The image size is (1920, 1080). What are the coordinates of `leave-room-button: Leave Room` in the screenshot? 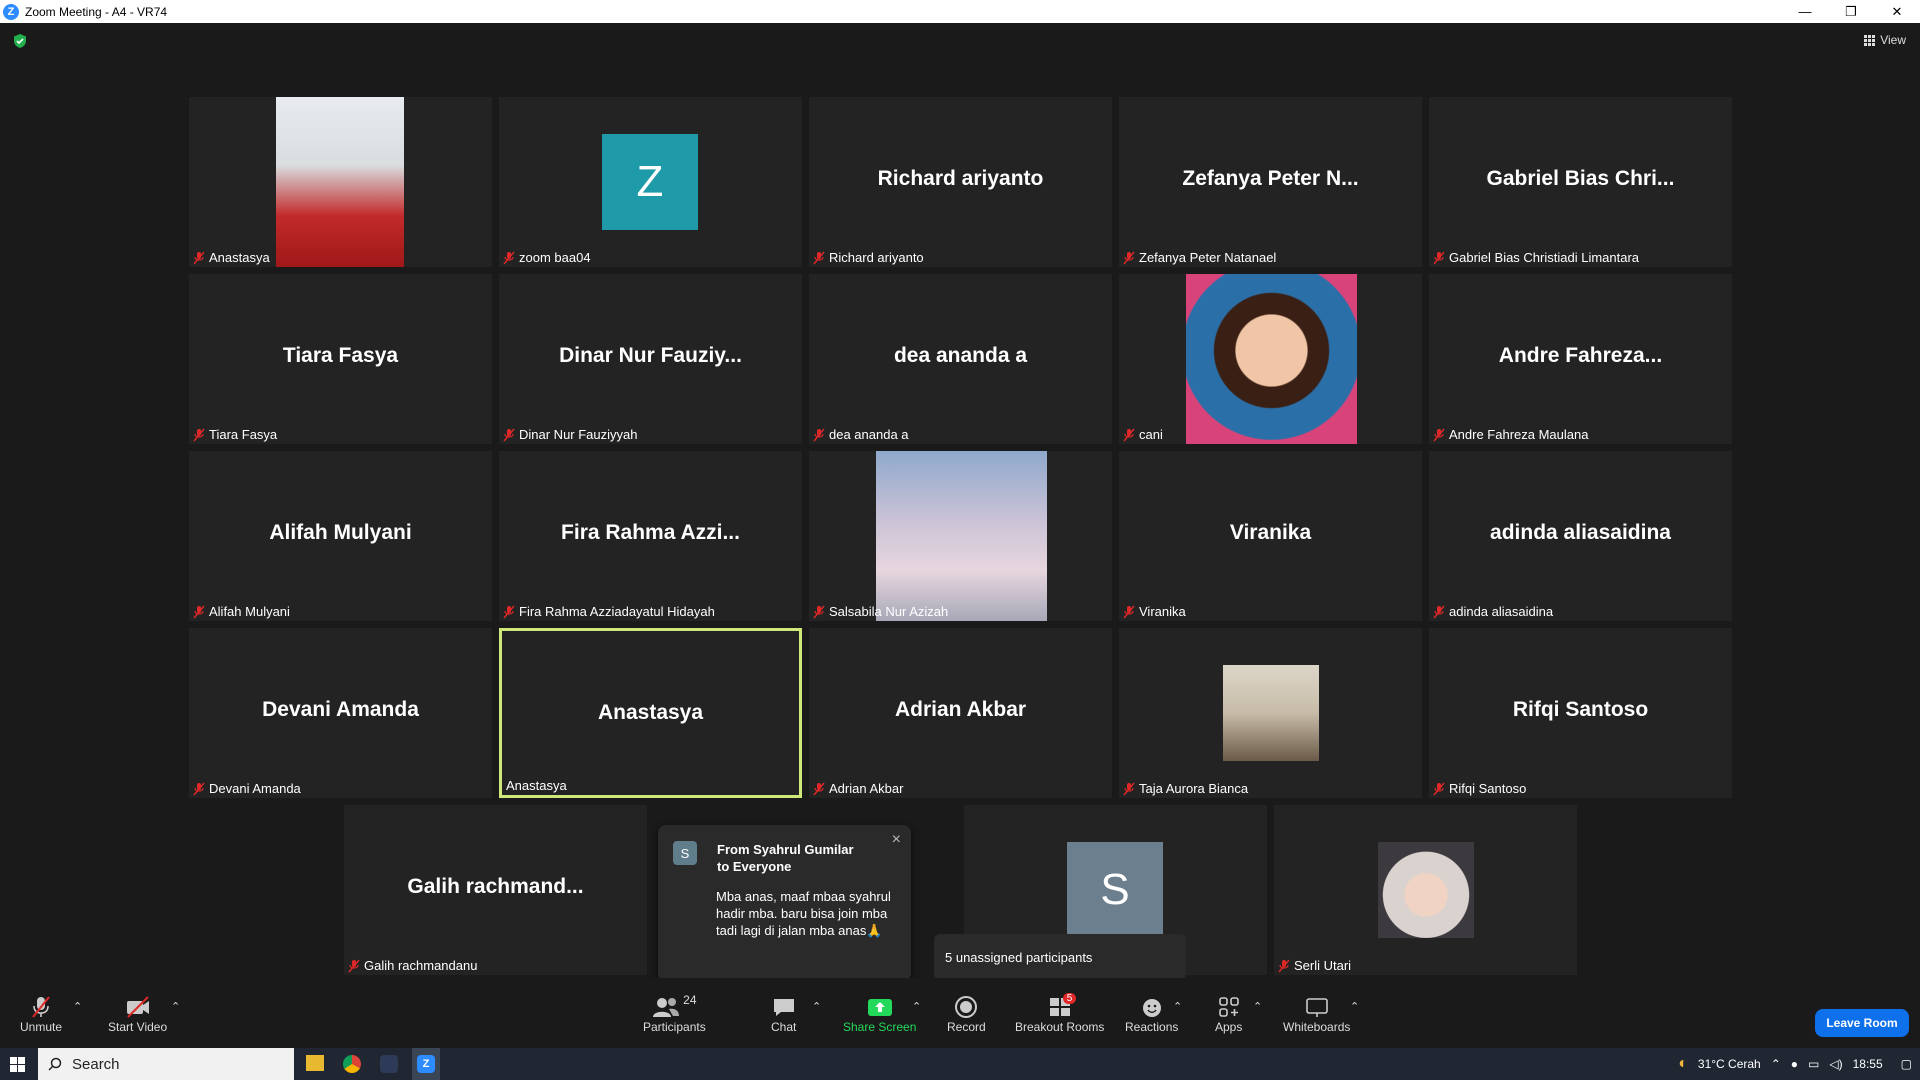 It's located at (1862, 1023).